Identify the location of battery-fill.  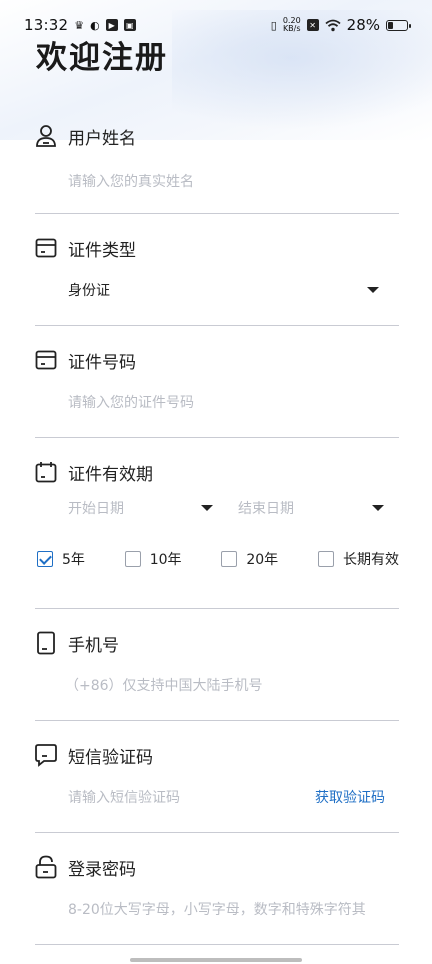
(390, 25).